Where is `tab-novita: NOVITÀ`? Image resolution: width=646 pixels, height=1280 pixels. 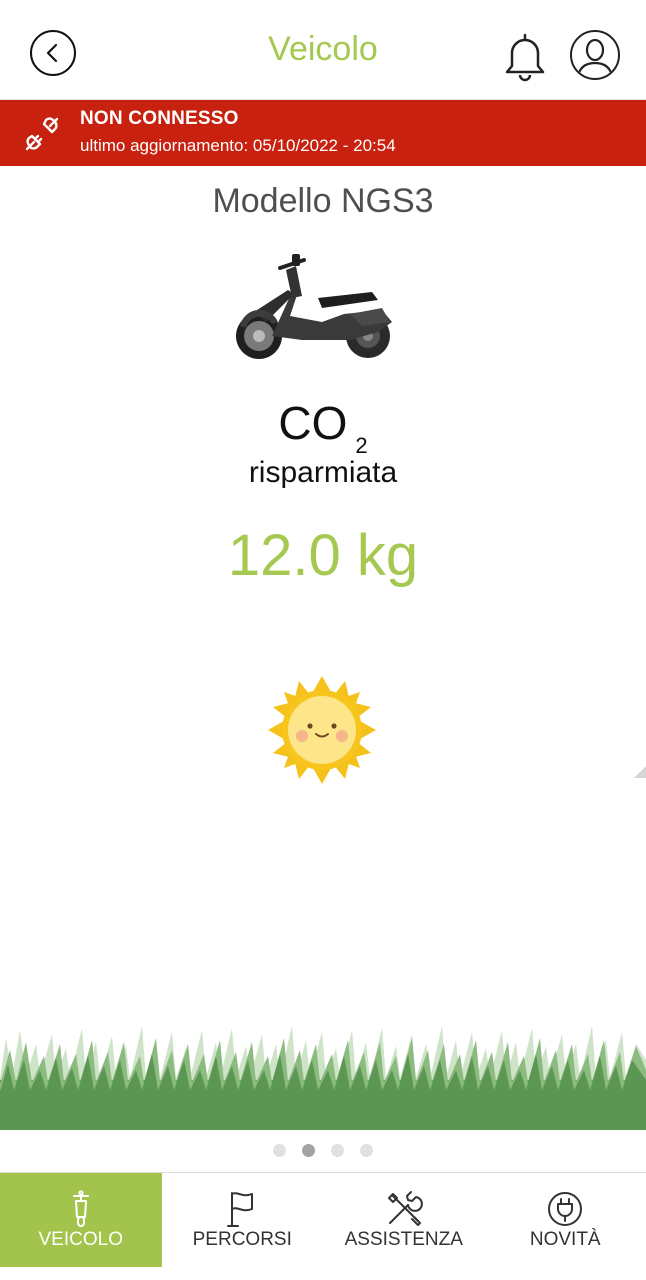
tab-novita: NOVITÀ is located at coordinates (565, 1220).